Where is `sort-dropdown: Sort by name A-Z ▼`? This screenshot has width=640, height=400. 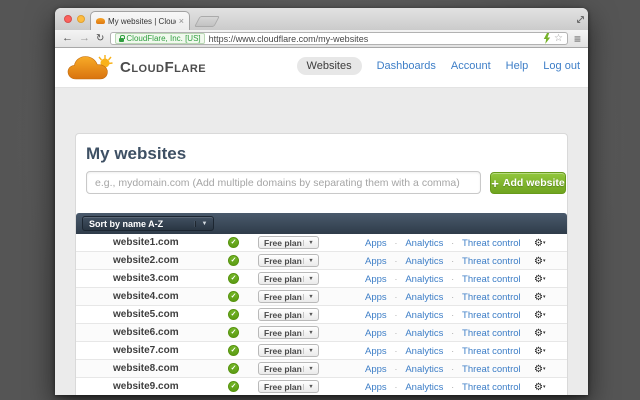
sort-dropdown: Sort by name A-Z ▼ is located at coordinates (148, 223).